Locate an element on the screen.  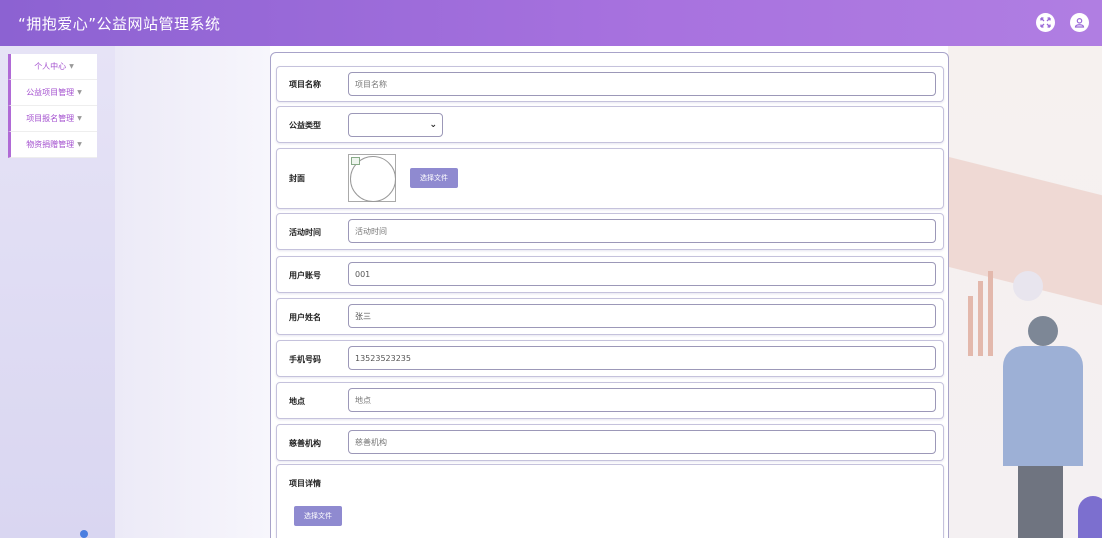
sidebar-item-donation-management: 物资捐赠管理 ▼ is located at coordinates (52, 145).